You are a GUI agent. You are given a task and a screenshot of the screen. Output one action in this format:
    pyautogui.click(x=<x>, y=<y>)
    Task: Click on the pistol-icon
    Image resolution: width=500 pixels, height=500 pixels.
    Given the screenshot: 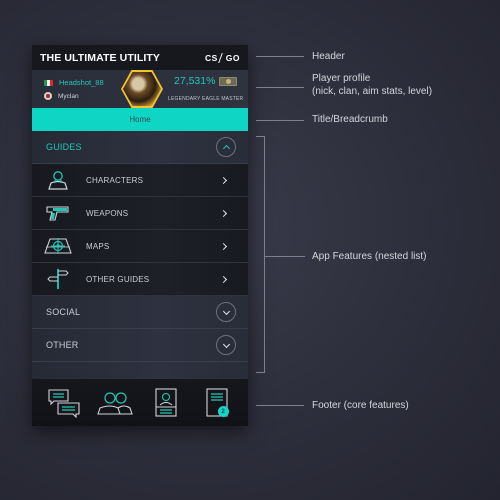 What is the action you would take?
    pyautogui.click(x=58, y=213)
    